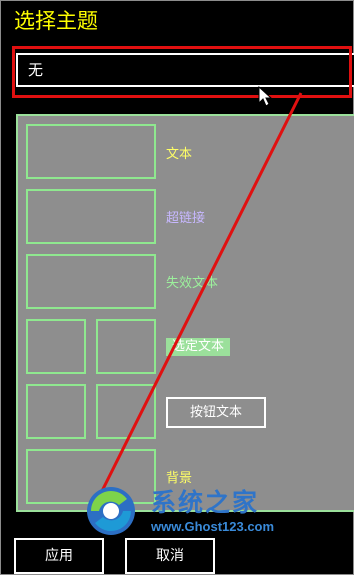 This screenshot has height=576, width=354. I want to click on annotation-highlight-box, so click(182, 72).